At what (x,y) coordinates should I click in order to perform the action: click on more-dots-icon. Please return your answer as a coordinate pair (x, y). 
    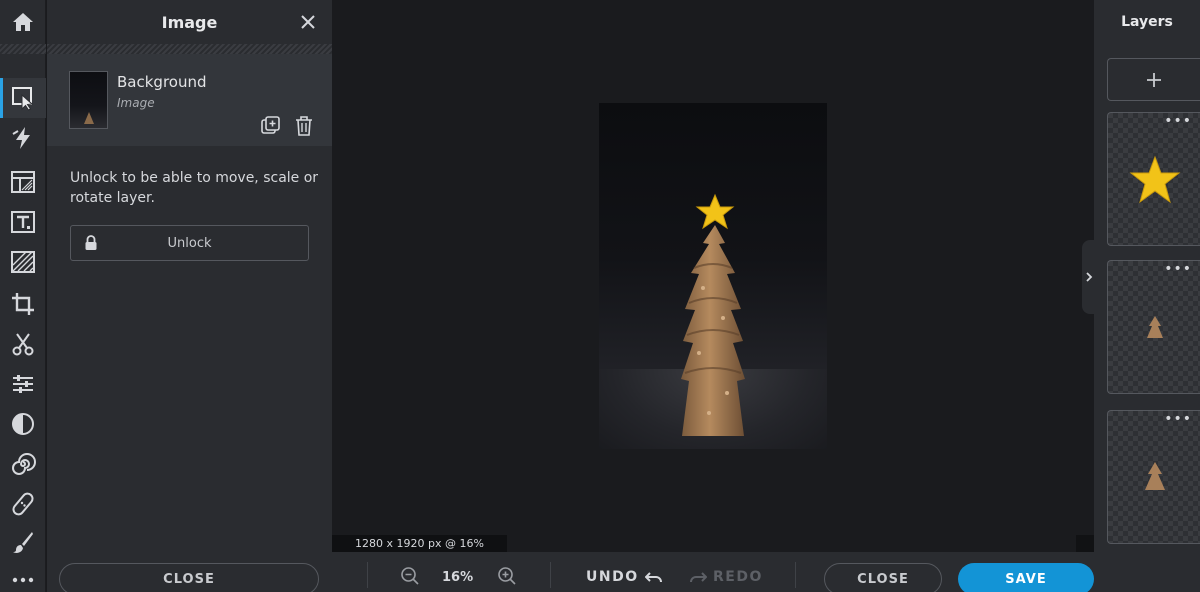
    Looking at the image, I should click on (23, 580).